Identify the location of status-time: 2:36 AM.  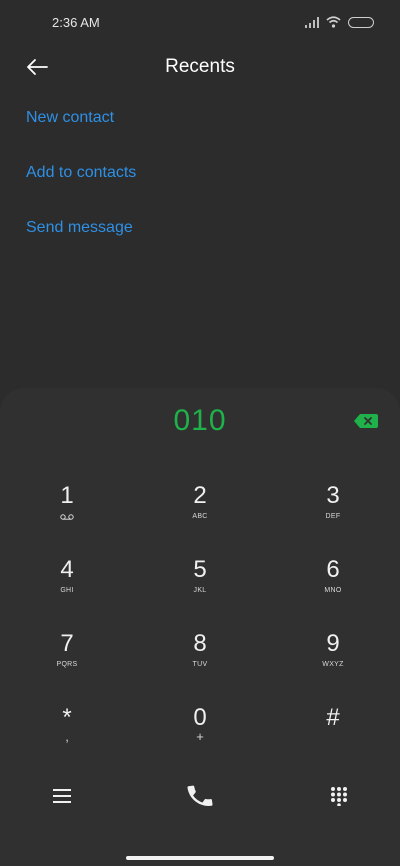
(76, 22).